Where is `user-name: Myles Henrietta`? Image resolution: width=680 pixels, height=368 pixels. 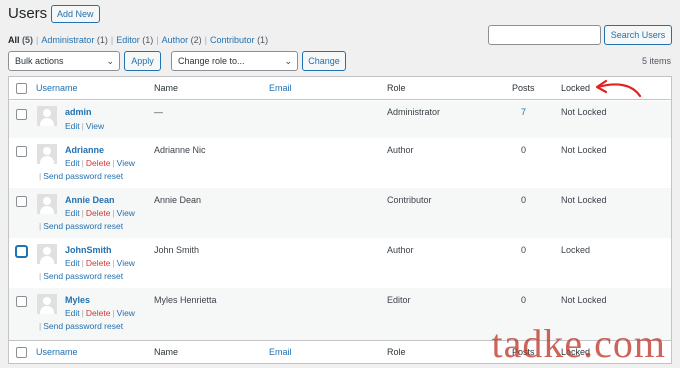 user-name: Myles Henrietta is located at coordinates (185, 300).